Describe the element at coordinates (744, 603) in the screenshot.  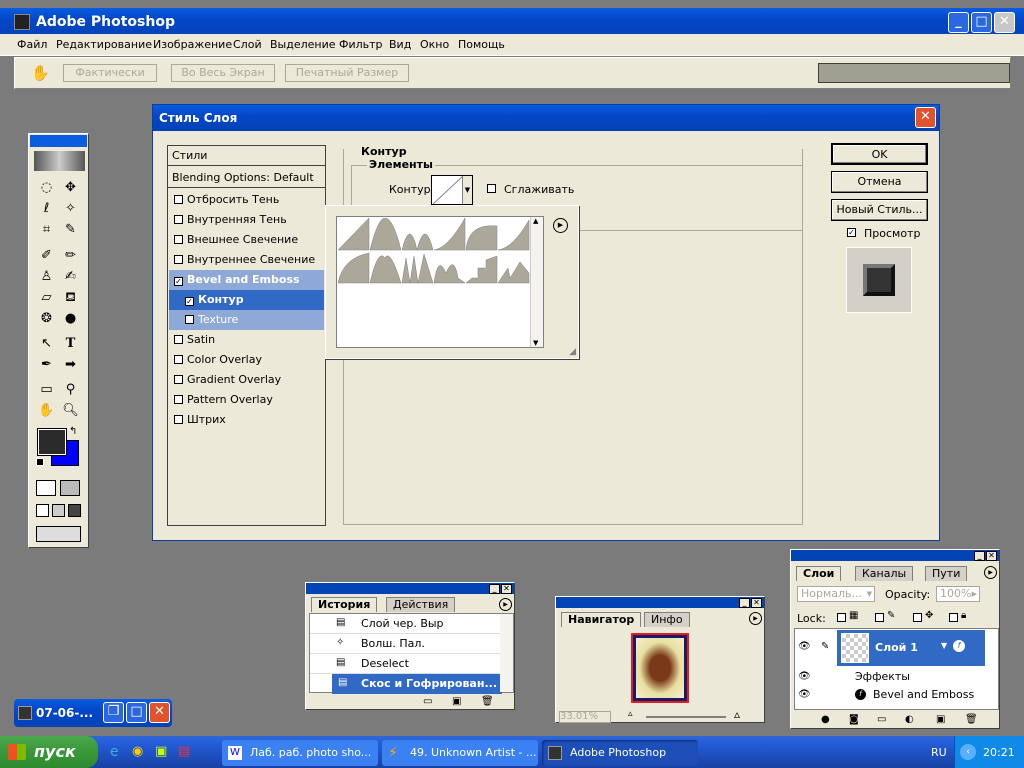
I see `navigator-minimize-button: _` at that location.